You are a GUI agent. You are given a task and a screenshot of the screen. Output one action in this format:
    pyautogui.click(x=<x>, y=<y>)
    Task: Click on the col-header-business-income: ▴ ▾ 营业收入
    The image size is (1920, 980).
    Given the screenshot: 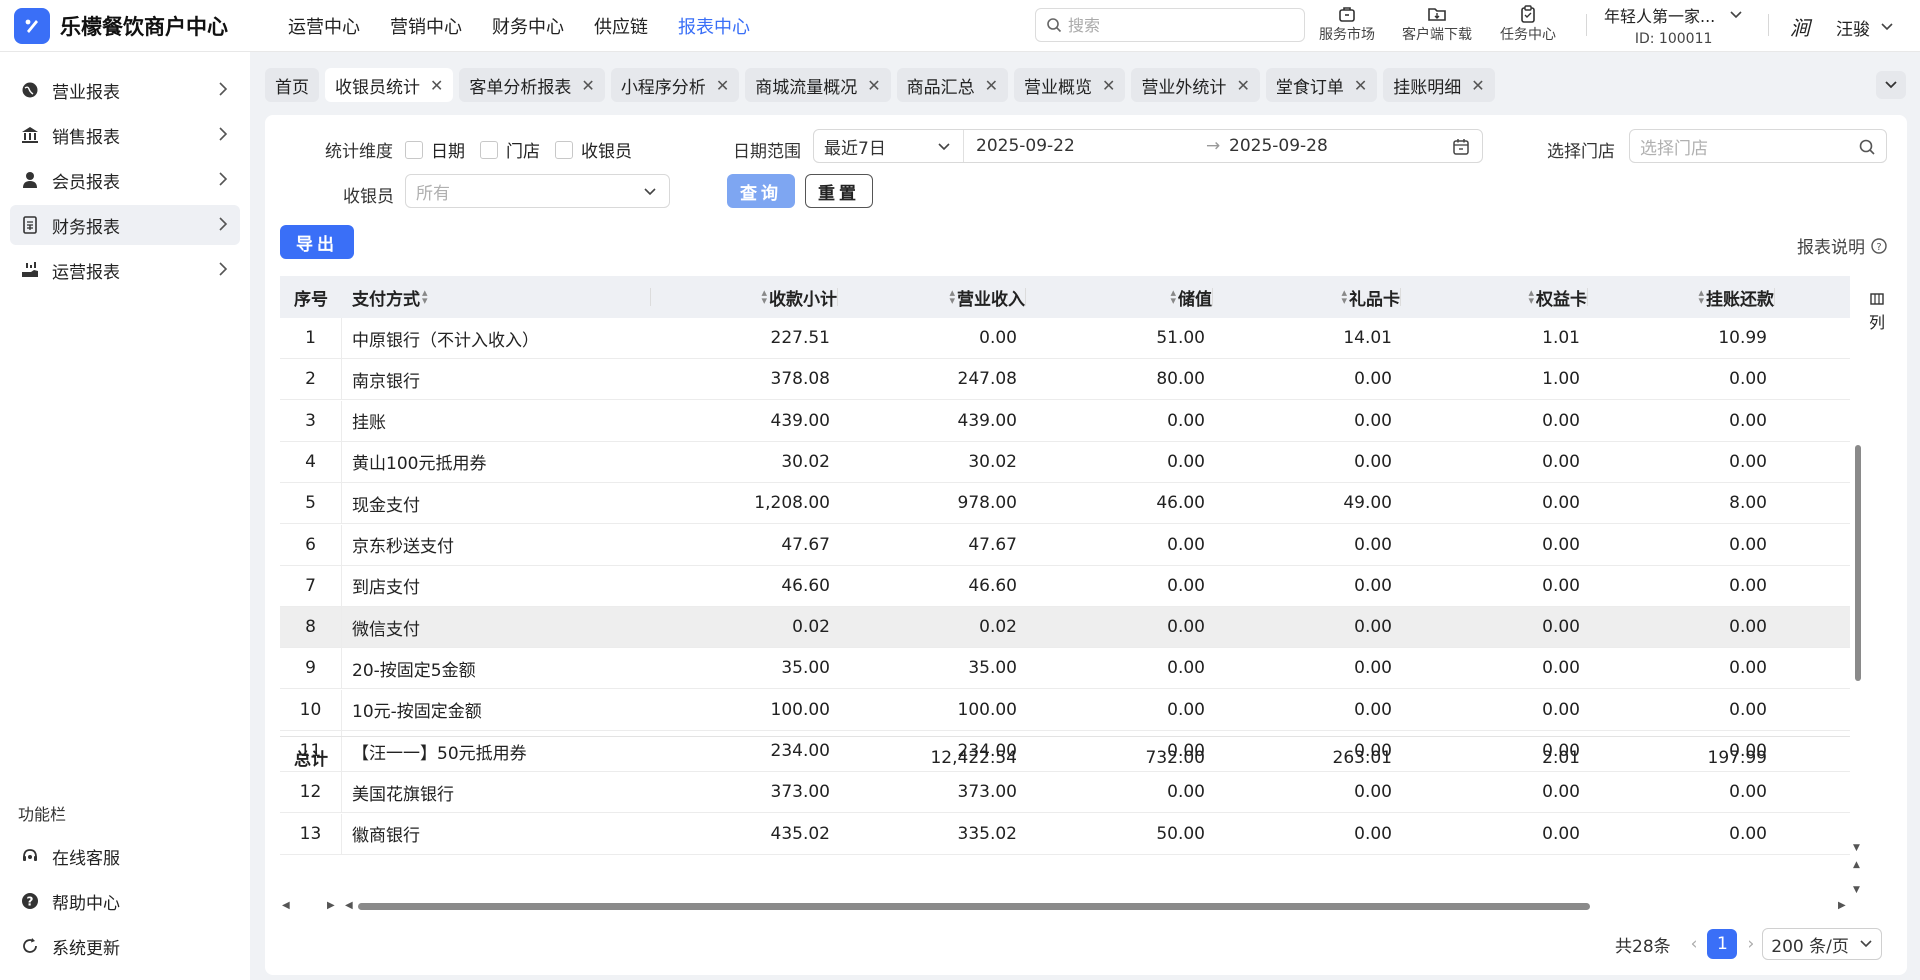 What is the action you would take?
    pyautogui.click(x=931, y=297)
    